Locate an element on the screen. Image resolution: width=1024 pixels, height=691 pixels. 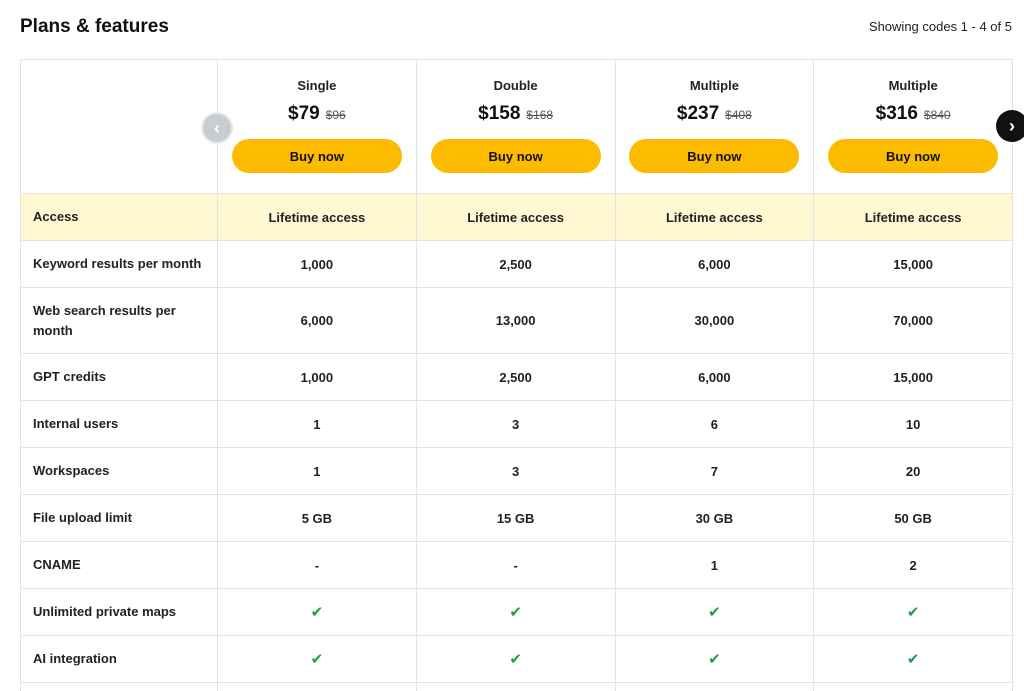
plan-price: $158 is located at coordinates (499, 114).